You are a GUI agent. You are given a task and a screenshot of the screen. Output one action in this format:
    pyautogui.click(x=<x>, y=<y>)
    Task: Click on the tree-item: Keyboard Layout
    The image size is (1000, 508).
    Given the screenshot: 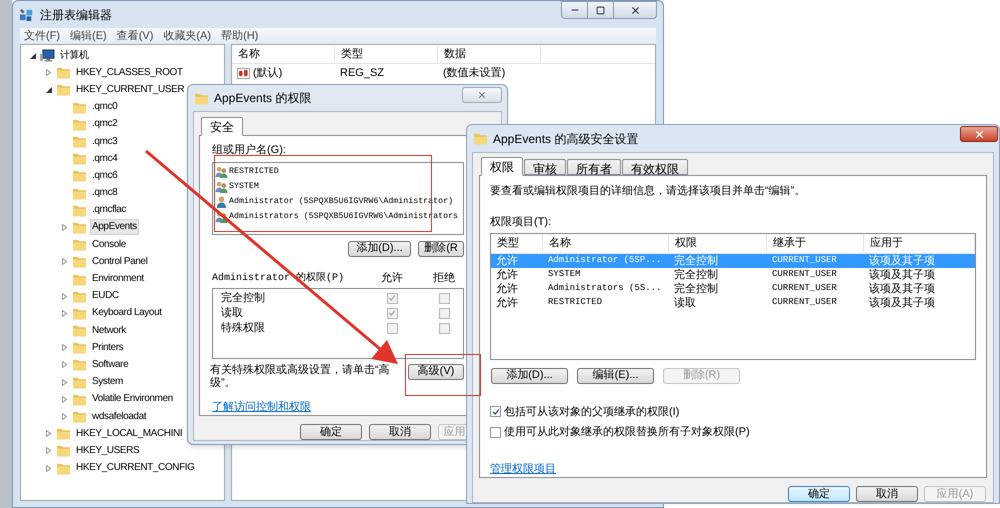 What is the action you would take?
    pyautogui.click(x=127, y=313)
    